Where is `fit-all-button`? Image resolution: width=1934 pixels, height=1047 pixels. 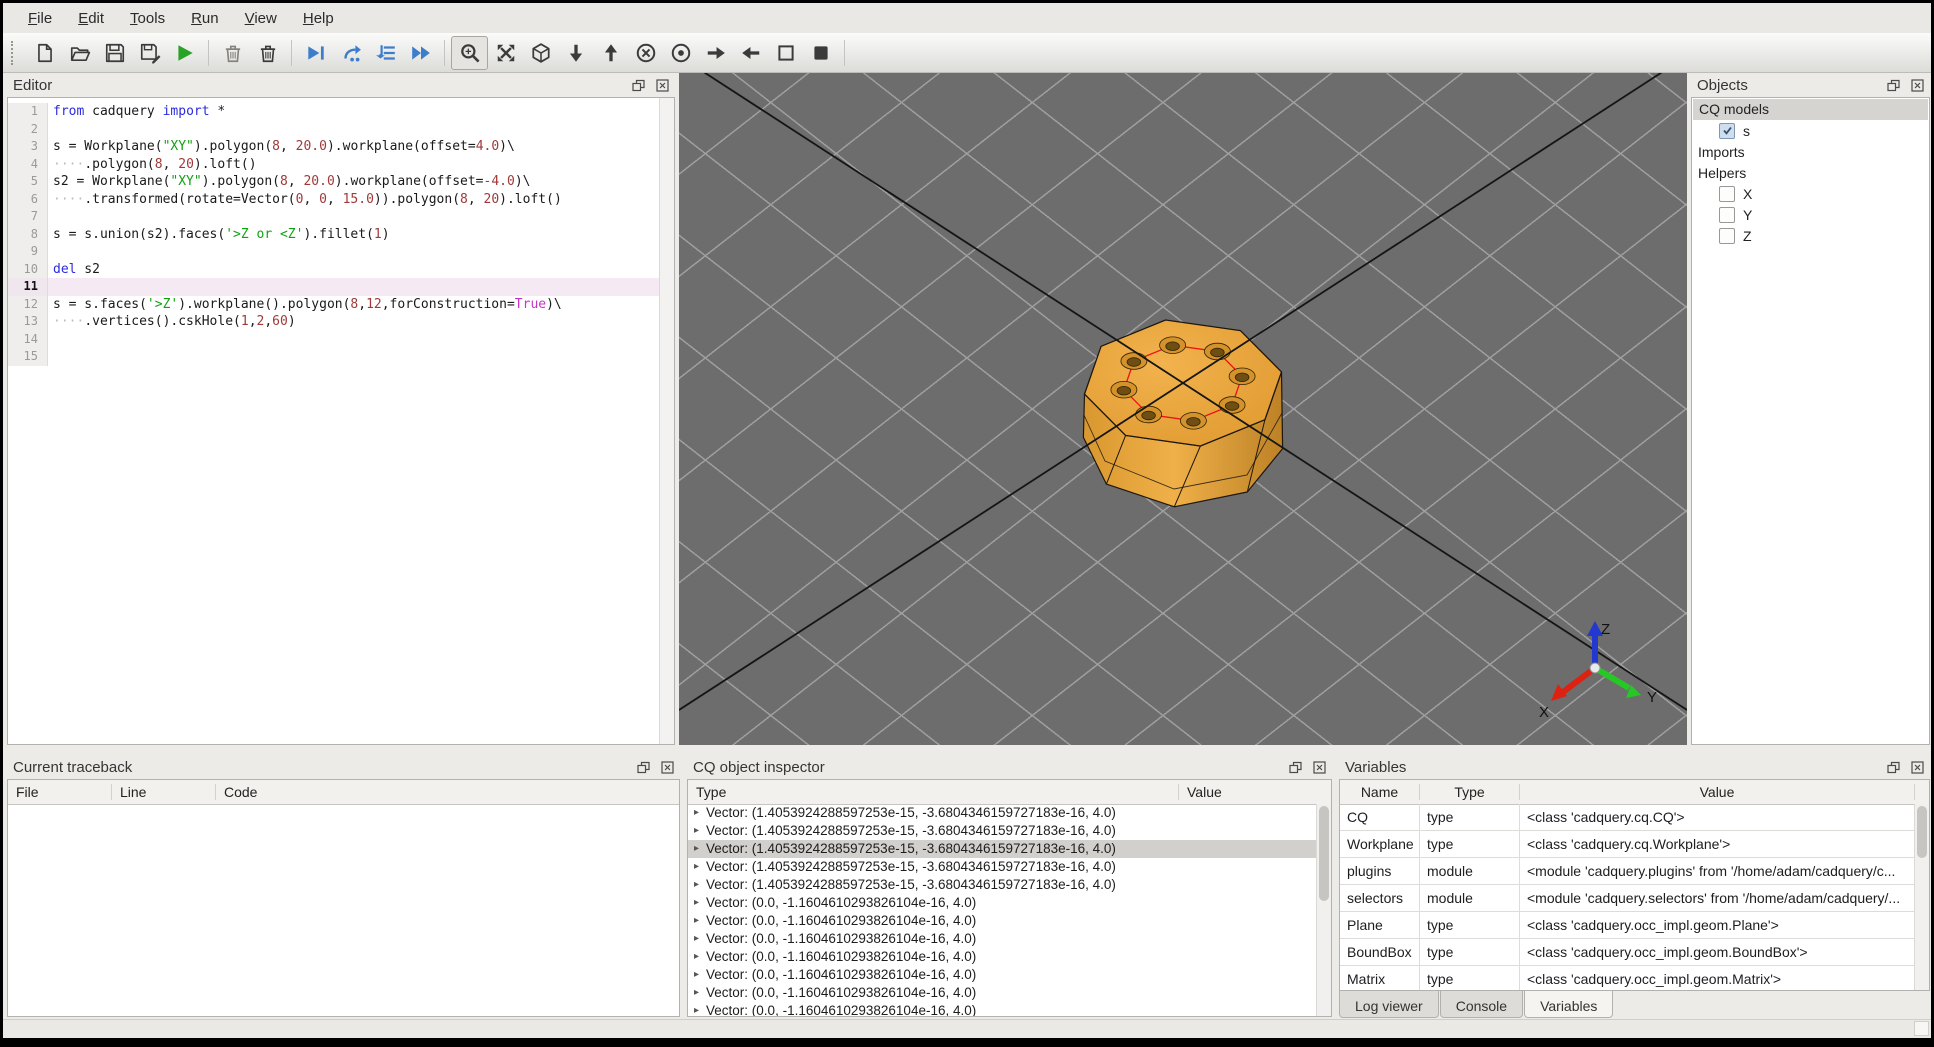 fit-all-button is located at coordinates (505, 53).